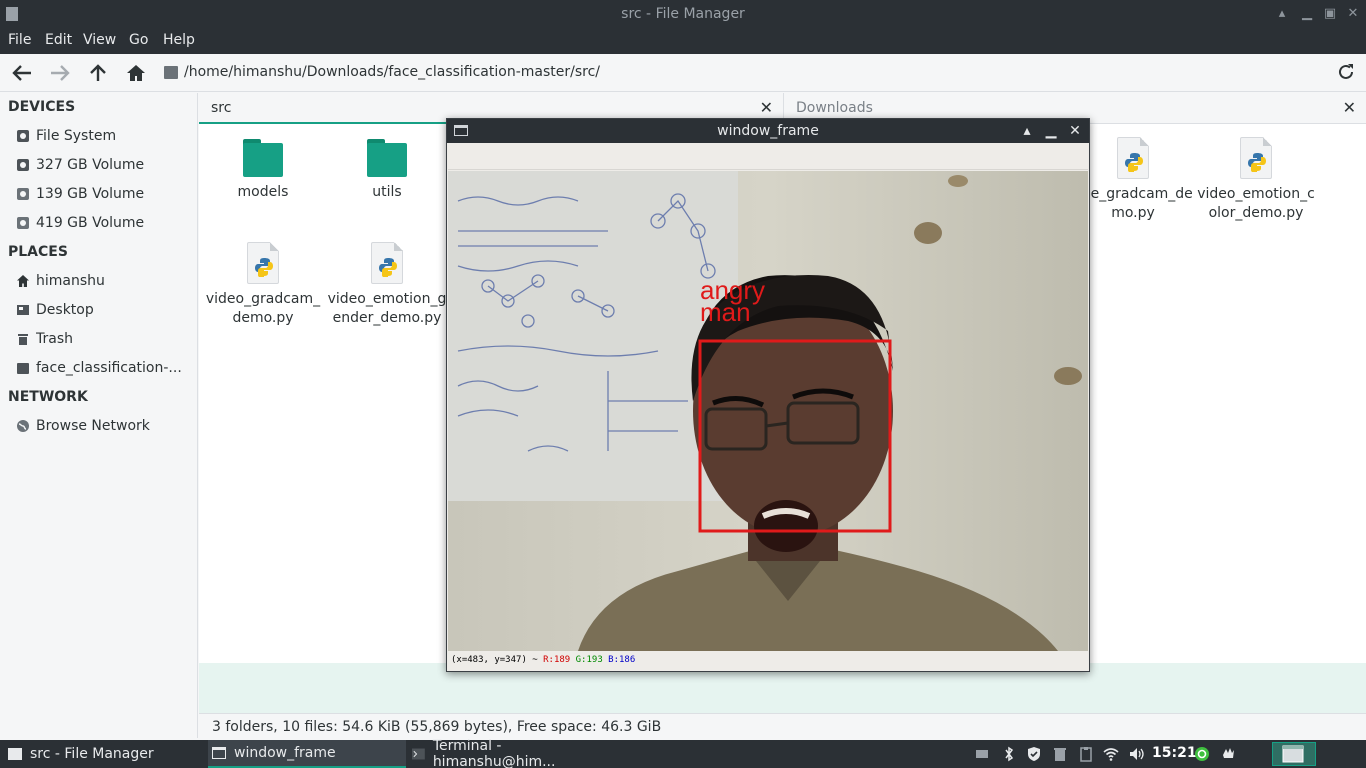  I want to click on cursor-coords: (x=483, y=347) ~, so click(497, 660).